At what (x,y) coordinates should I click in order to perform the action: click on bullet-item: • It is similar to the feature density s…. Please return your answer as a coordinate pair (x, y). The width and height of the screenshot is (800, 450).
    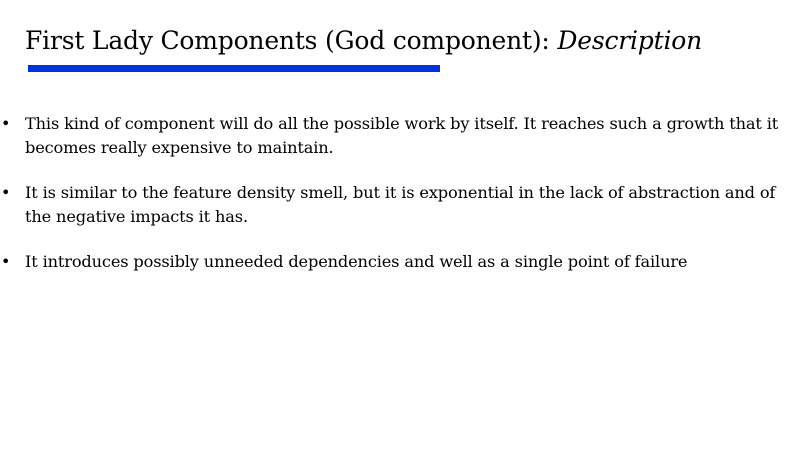
    Looking at the image, I should click on (397, 205).